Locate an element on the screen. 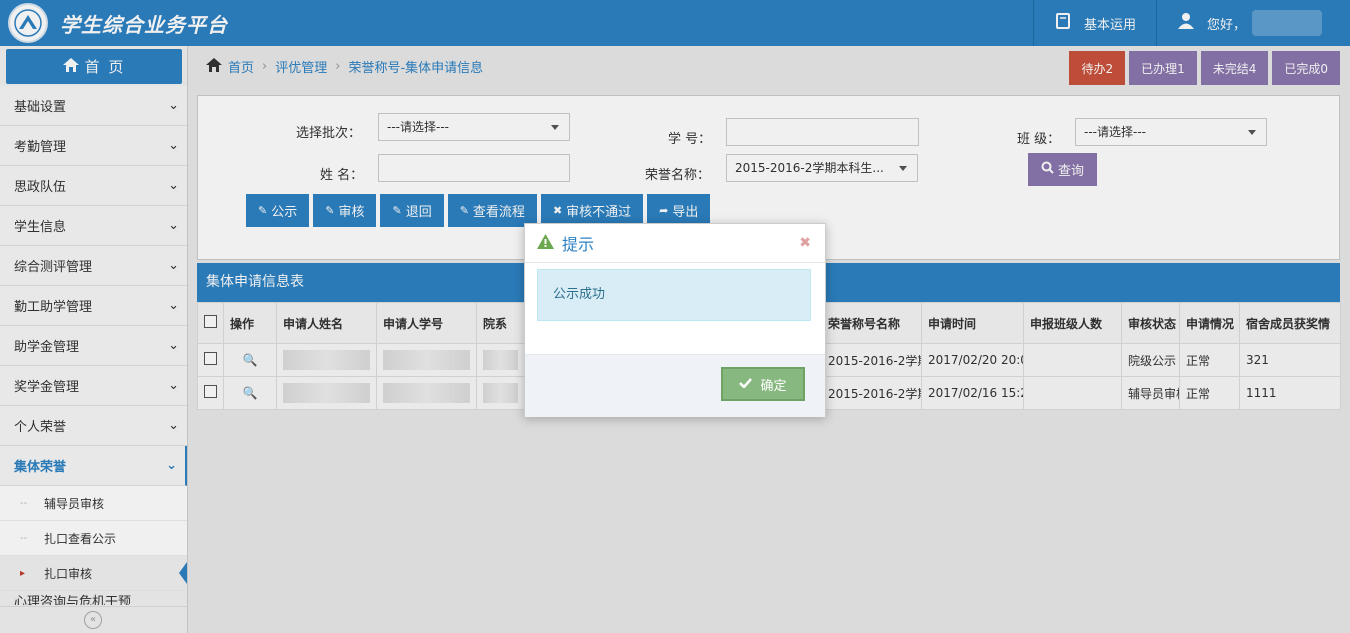 This screenshot has width=1350, height=633. close-icon: ✖ is located at coordinates (805, 243).